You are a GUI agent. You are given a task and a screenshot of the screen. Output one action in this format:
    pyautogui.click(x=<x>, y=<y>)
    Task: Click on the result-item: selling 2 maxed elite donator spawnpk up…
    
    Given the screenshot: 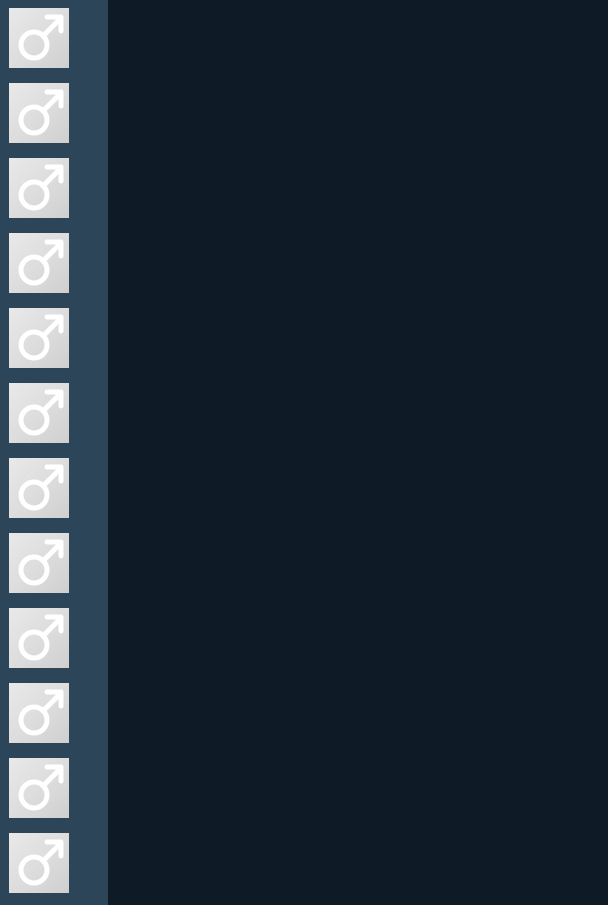 What is the action you would take?
    pyautogui.click(x=304, y=562)
    